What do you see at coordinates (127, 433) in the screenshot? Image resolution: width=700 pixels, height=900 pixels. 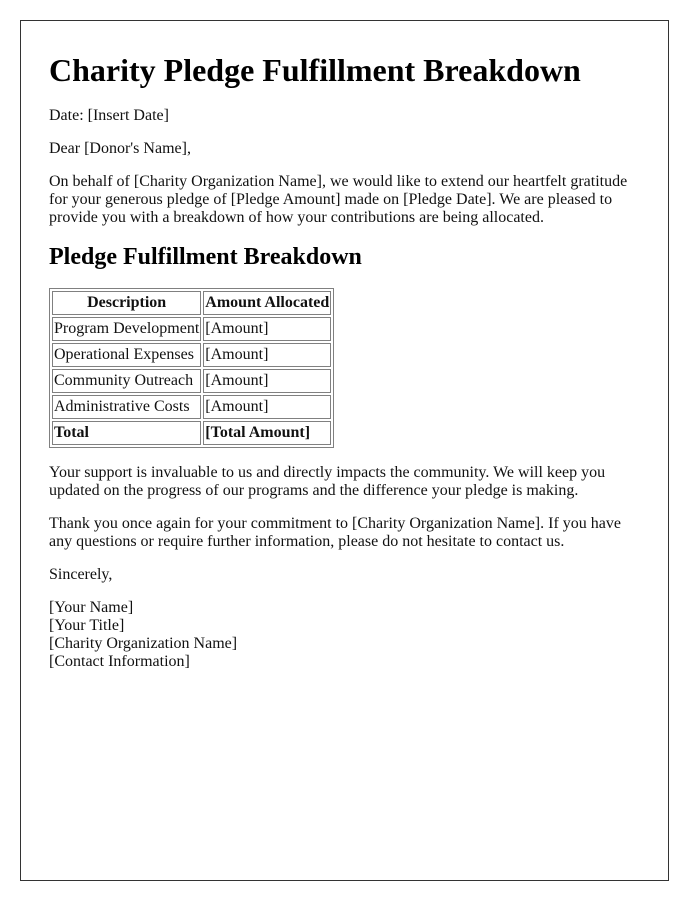 I see `total-label: Total` at bounding box center [127, 433].